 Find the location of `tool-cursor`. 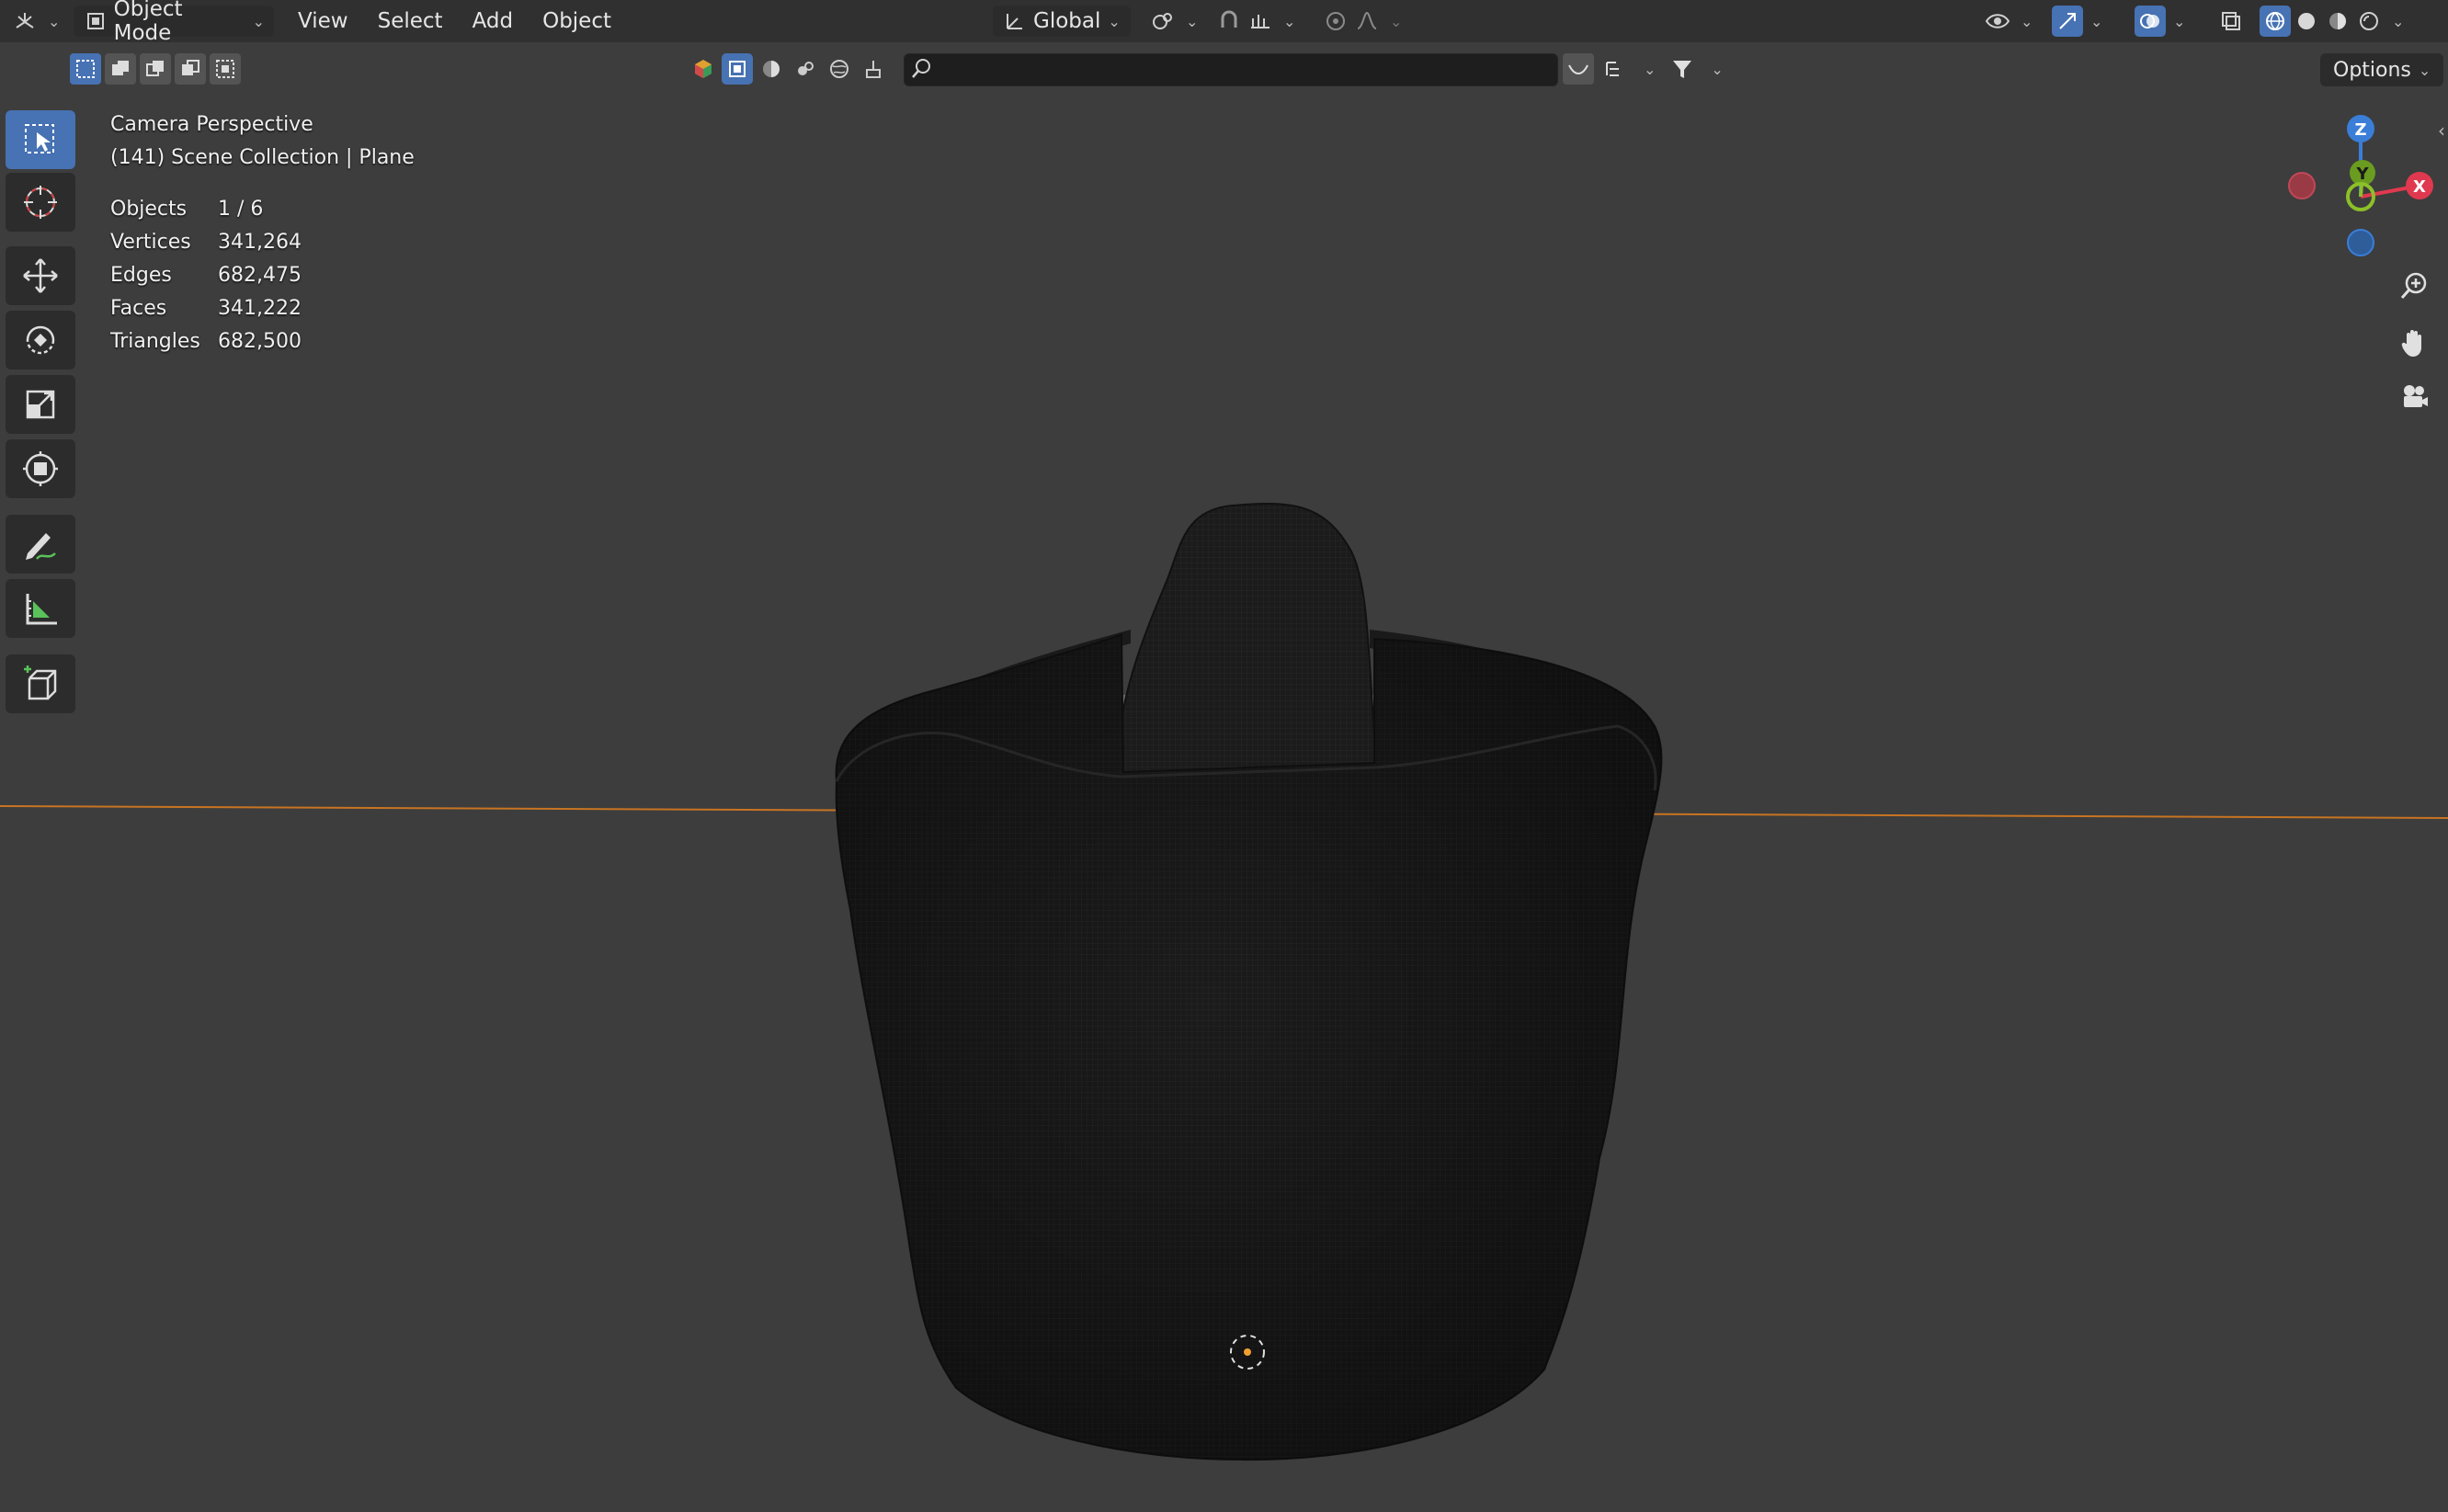

tool-cursor is located at coordinates (40, 202).